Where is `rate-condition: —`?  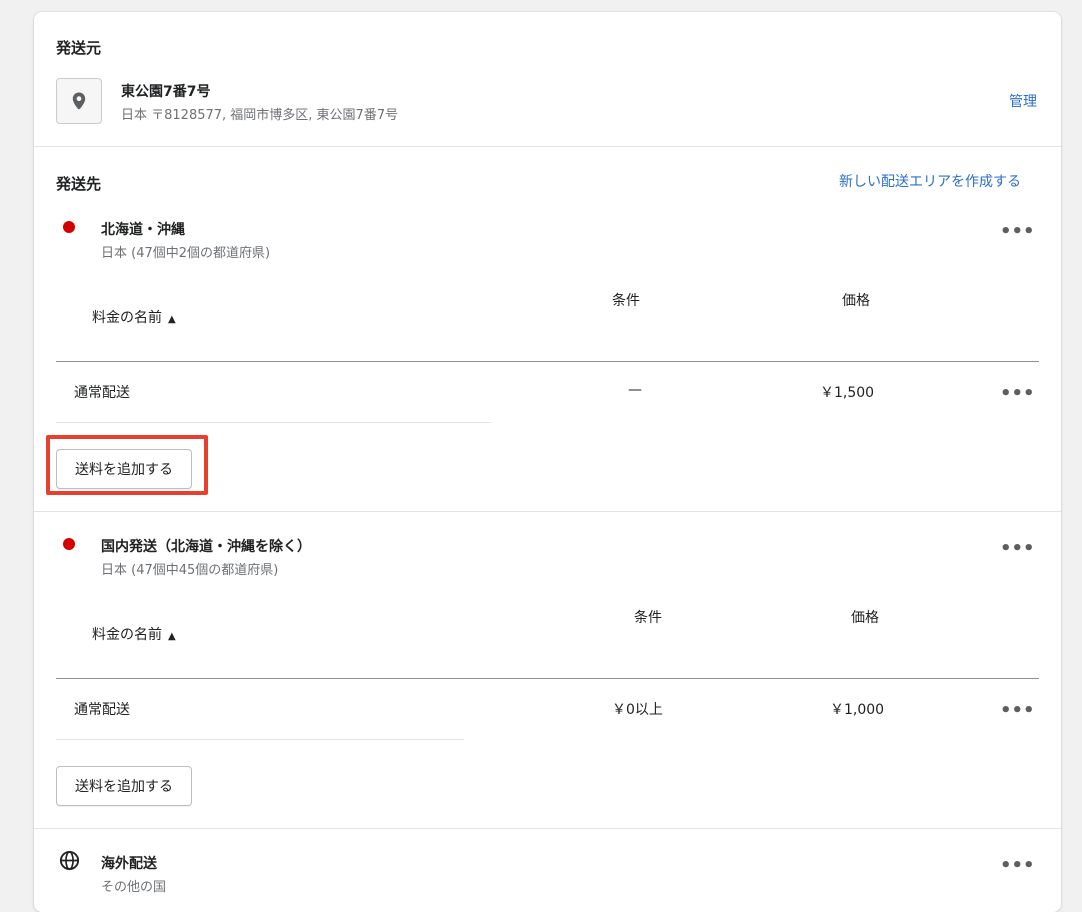
rate-condition: — is located at coordinates (635, 390).